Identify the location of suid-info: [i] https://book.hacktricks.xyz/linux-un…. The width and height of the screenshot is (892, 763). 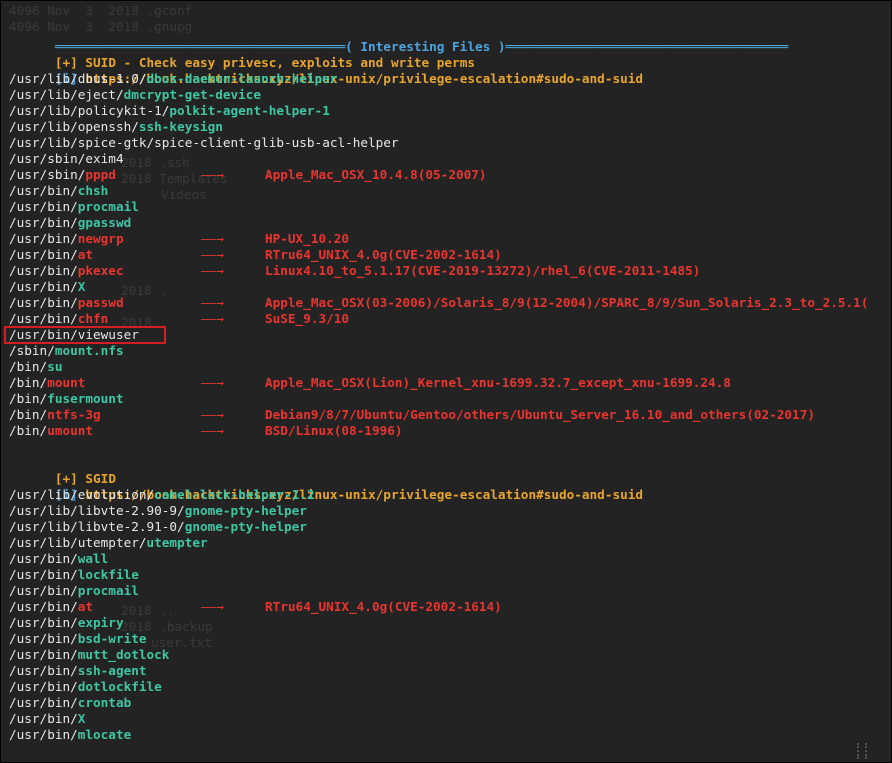
(398, 70).